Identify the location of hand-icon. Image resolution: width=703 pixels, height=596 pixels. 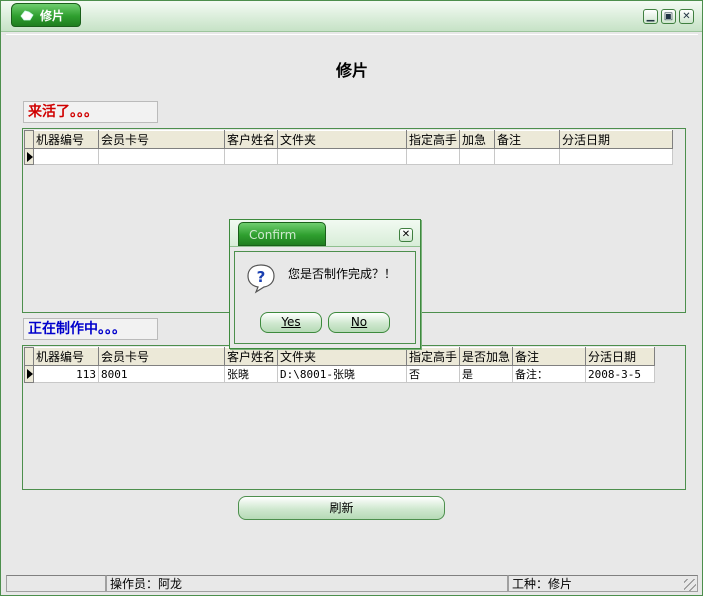
(27, 15).